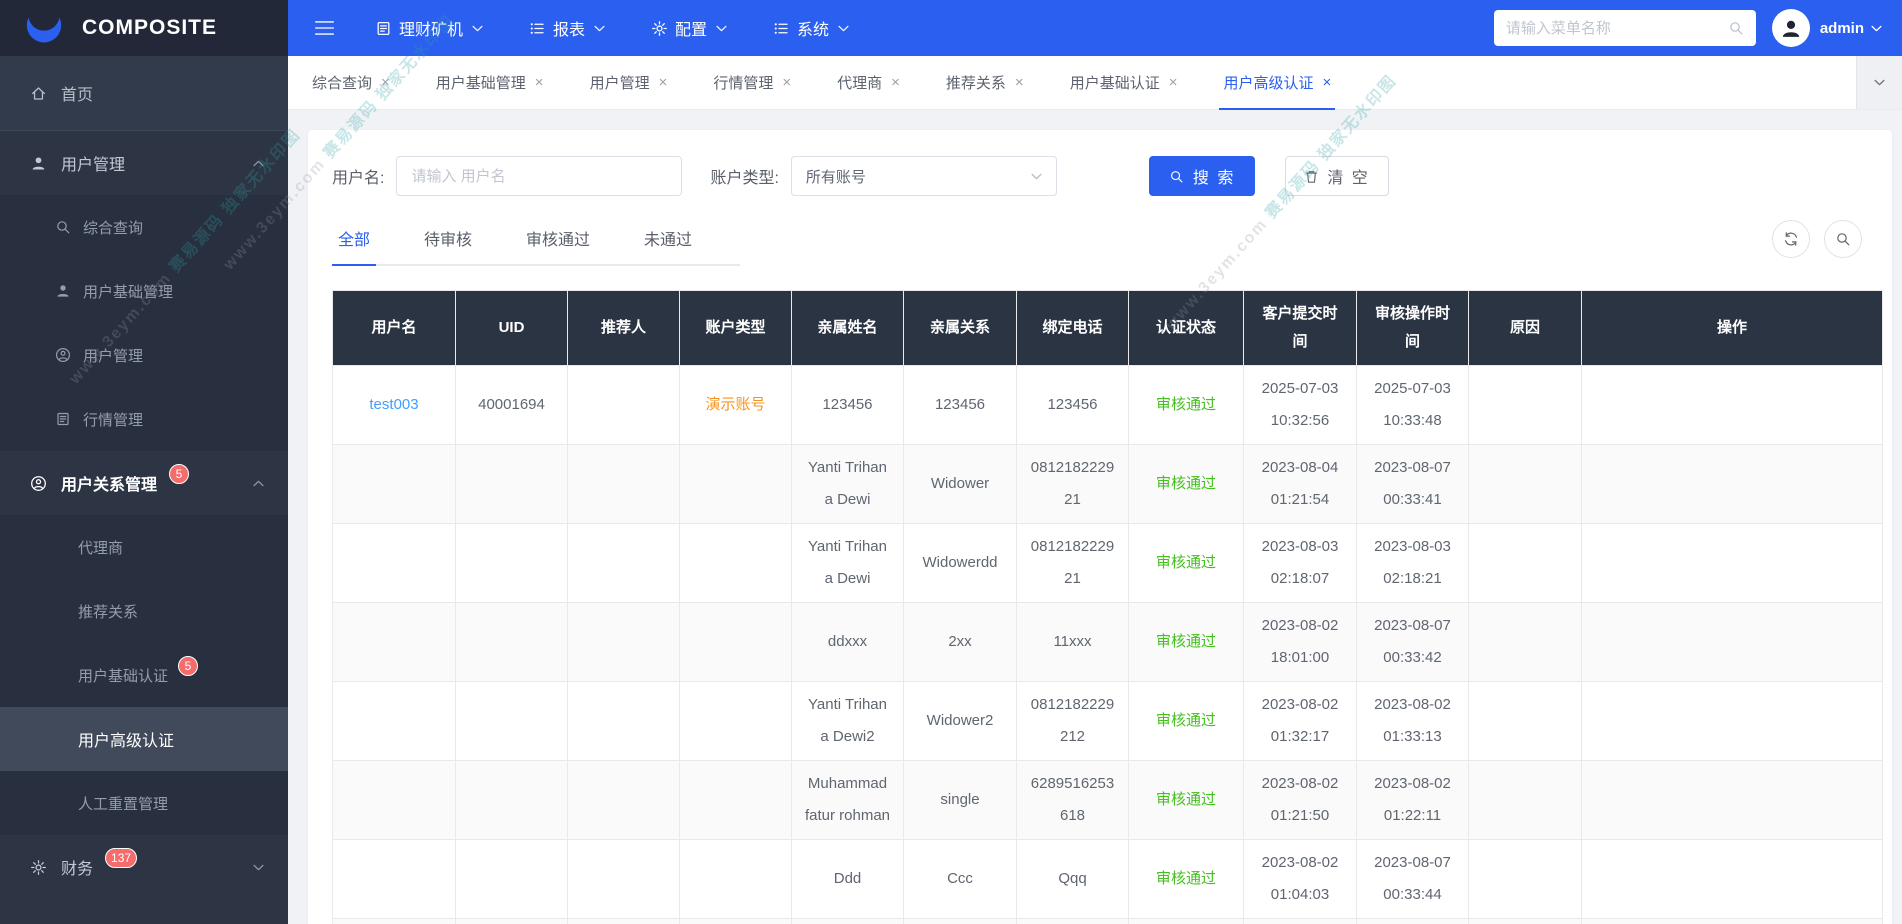 This screenshot has height=924, width=1902. I want to click on column-header: 原因, so click(1525, 328).